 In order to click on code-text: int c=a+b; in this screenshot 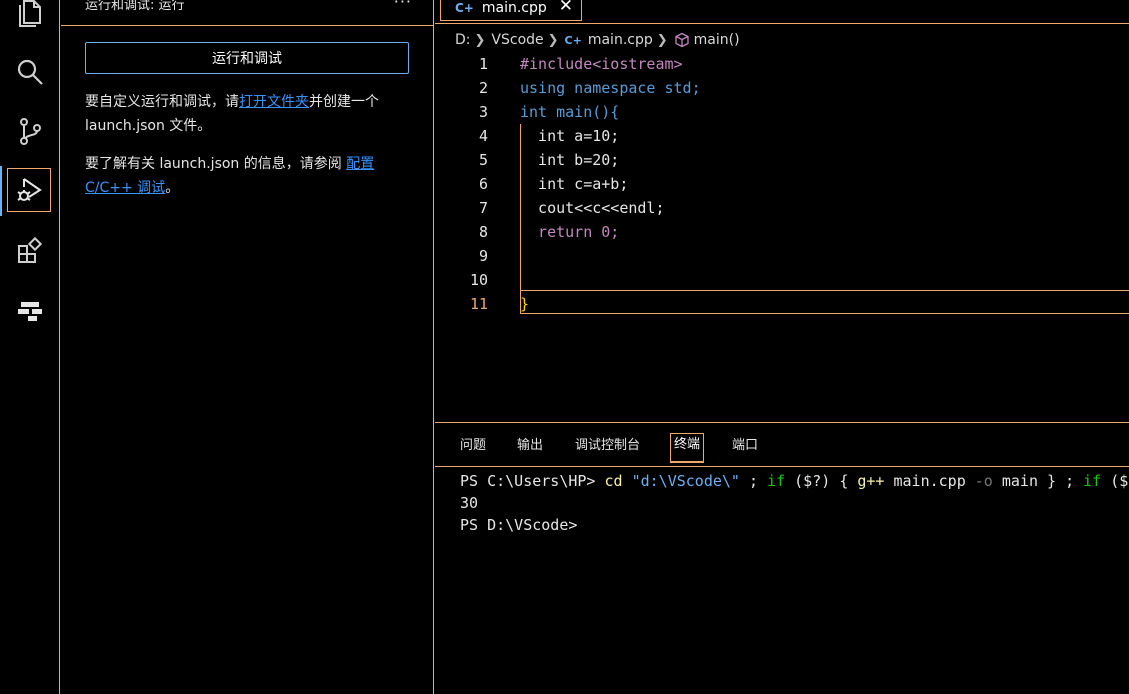, I will do `click(574, 184)`.